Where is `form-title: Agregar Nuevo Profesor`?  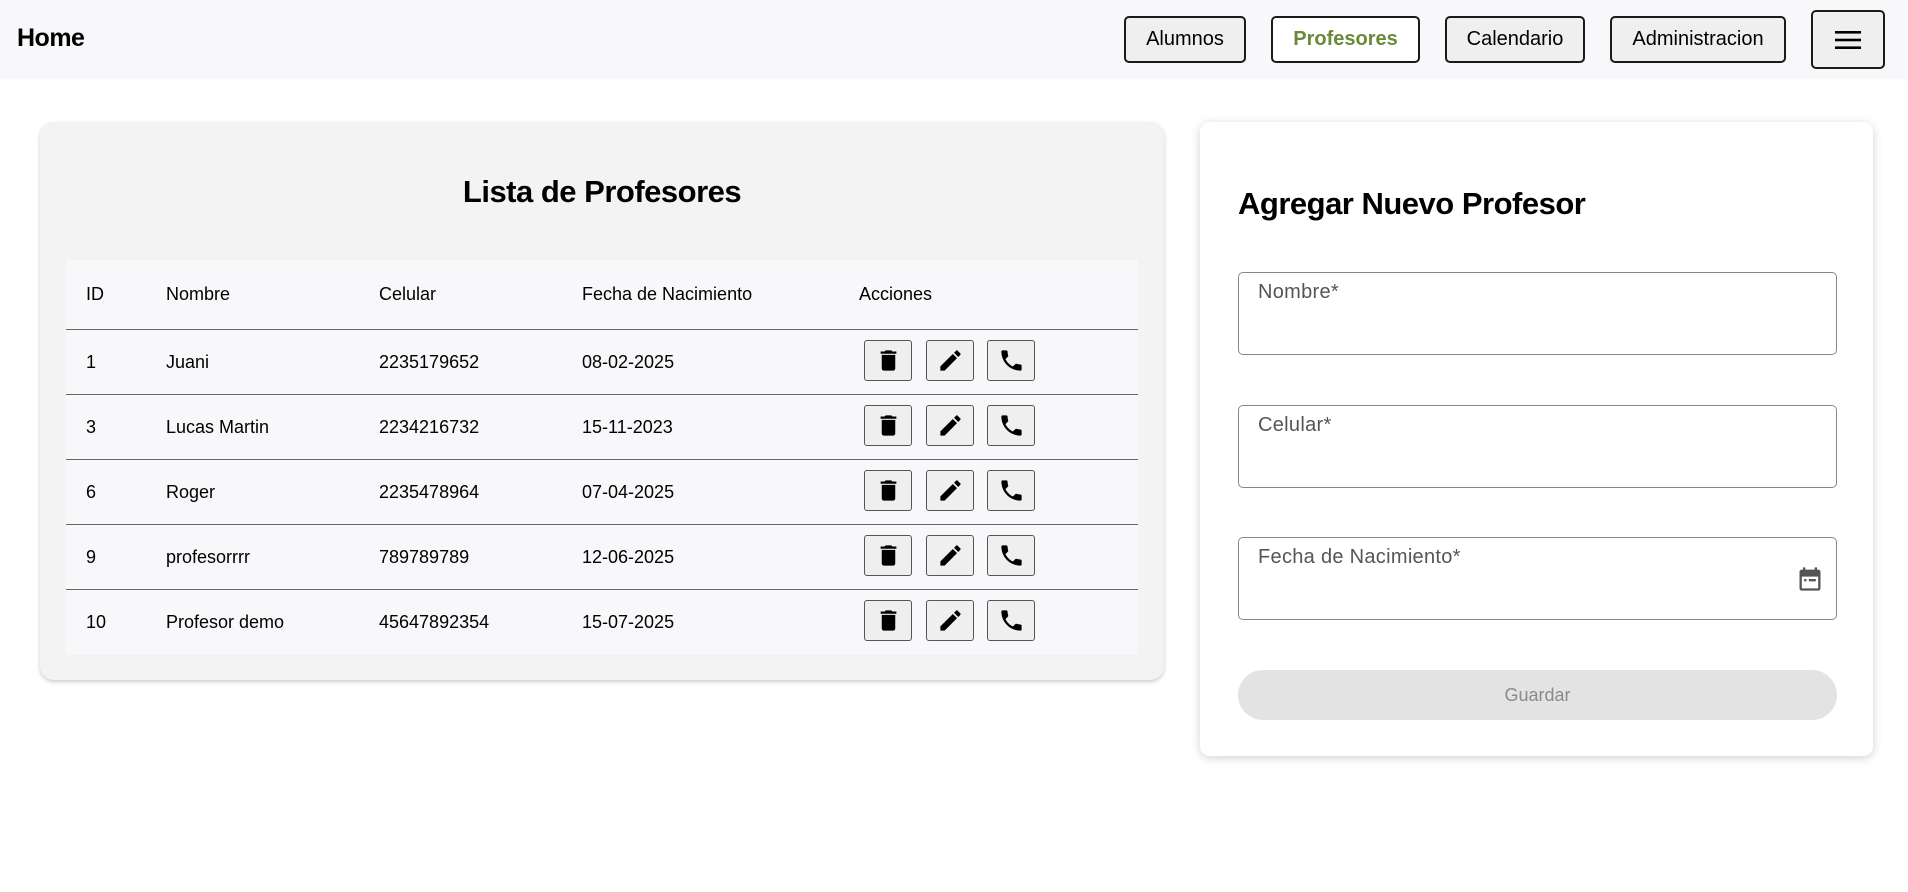 form-title: Agregar Nuevo Profesor is located at coordinates (1412, 203).